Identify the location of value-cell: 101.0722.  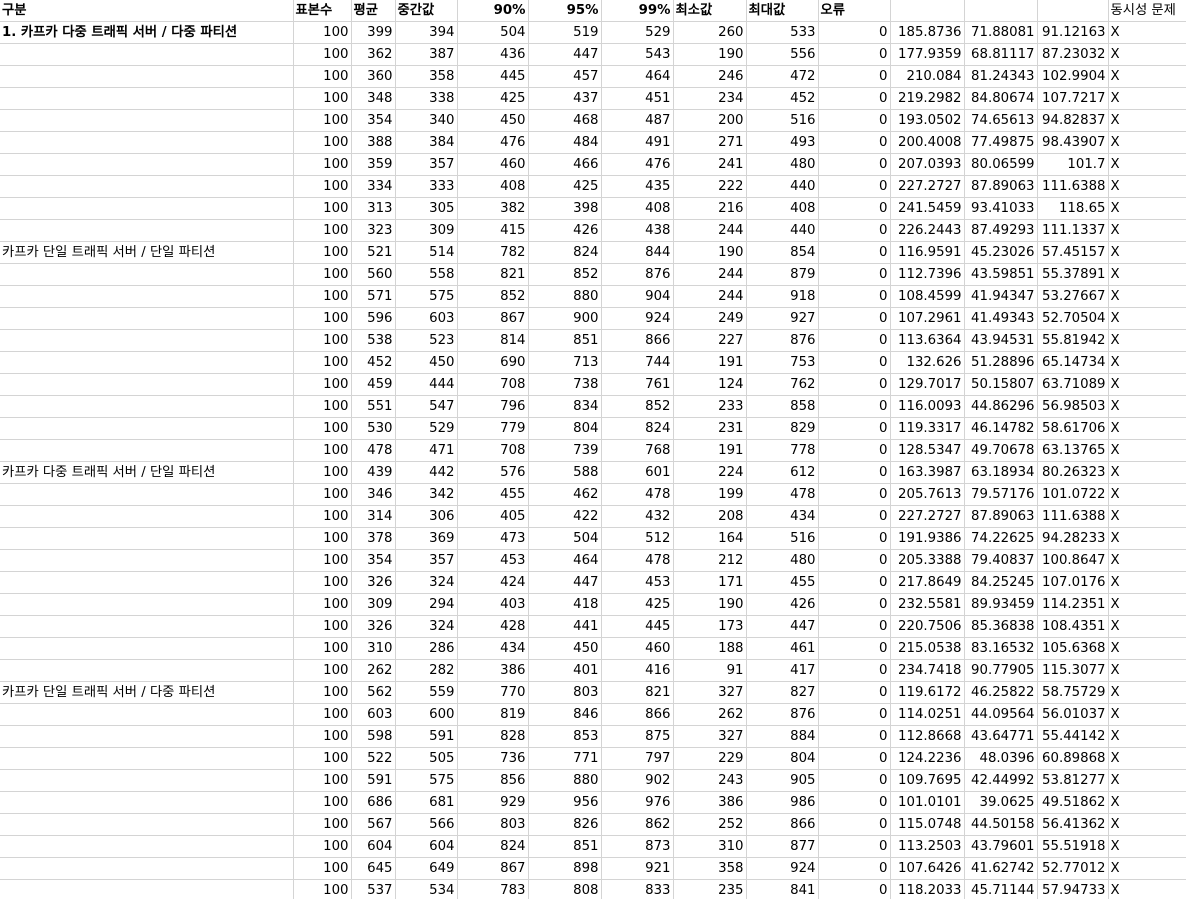
(1073, 494).